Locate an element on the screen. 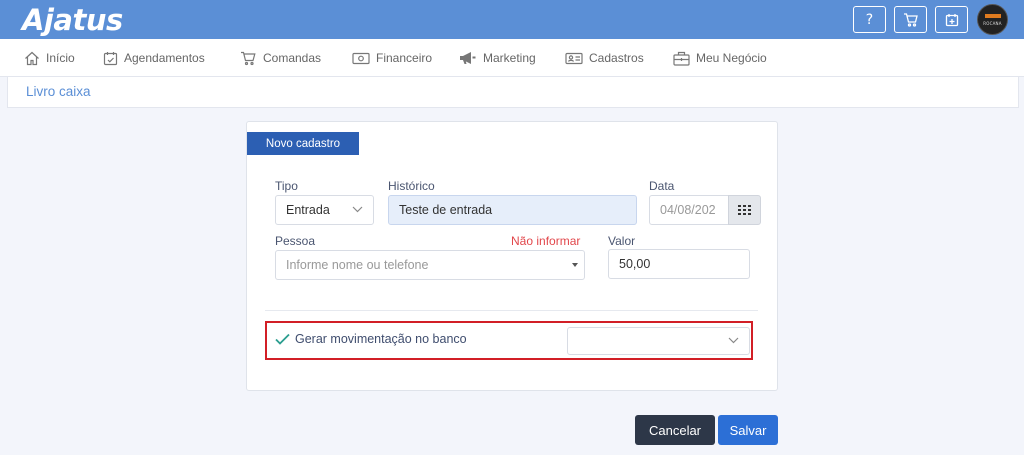  check-icon is located at coordinates (282, 339).